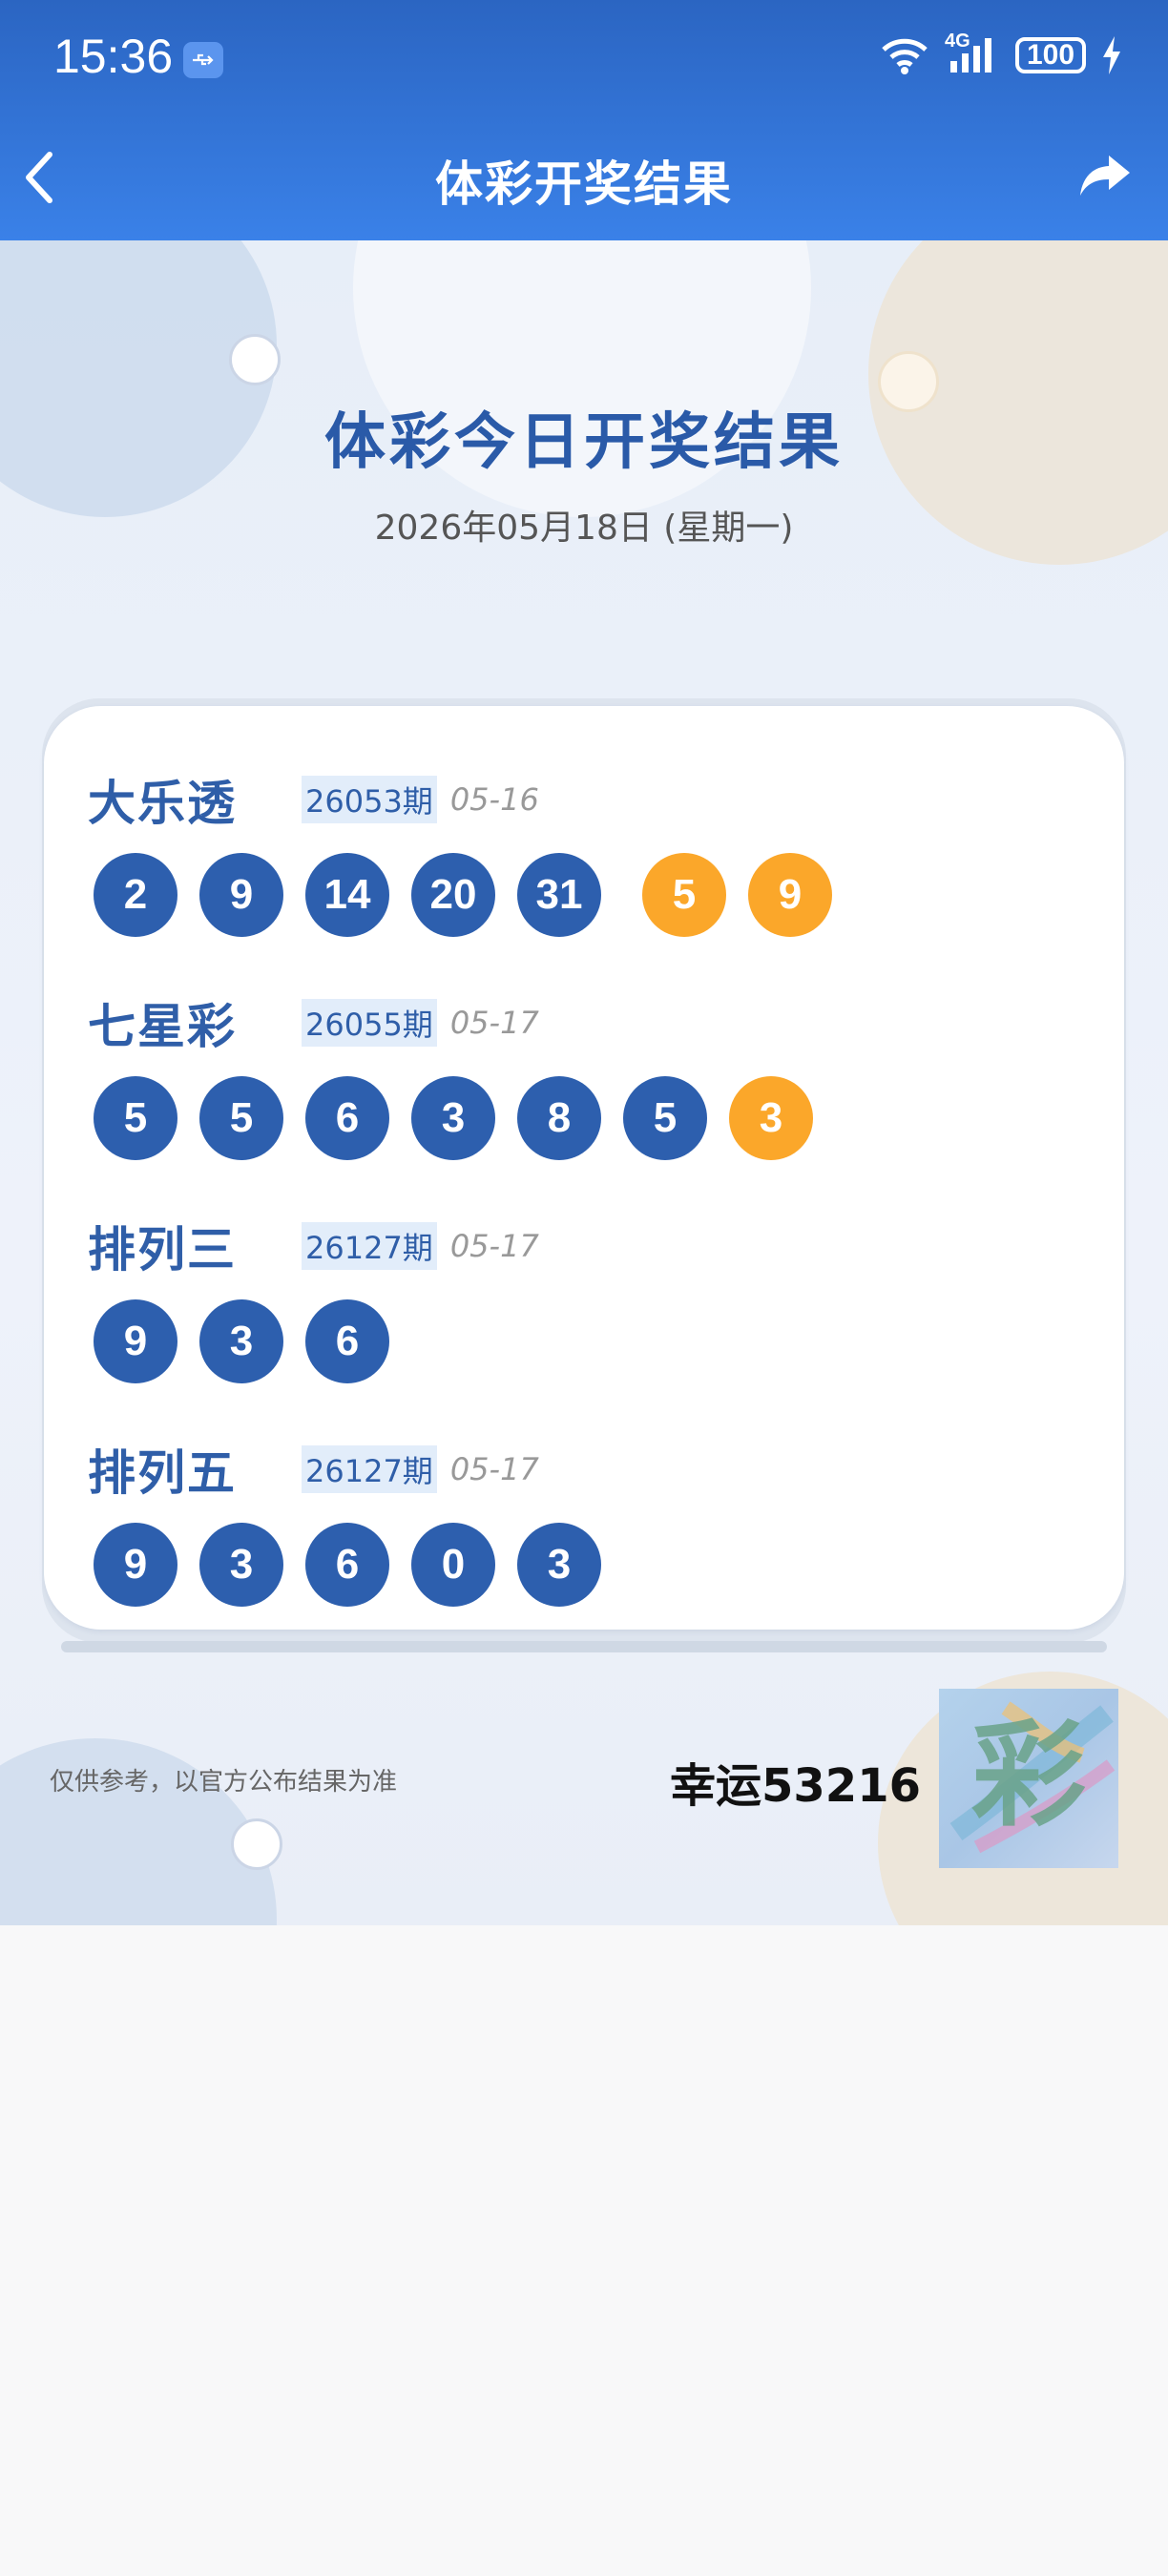 This screenshot has height=2576, width=1168. I want to click on draw-date: 05-16, so click(494, 799).